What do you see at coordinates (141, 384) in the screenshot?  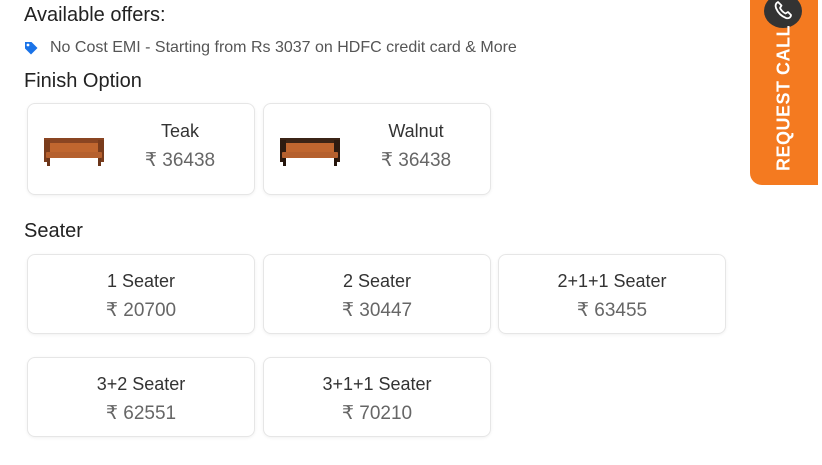 I see `seater-name: 3+2 Seater` at bounding box center [141, 384].